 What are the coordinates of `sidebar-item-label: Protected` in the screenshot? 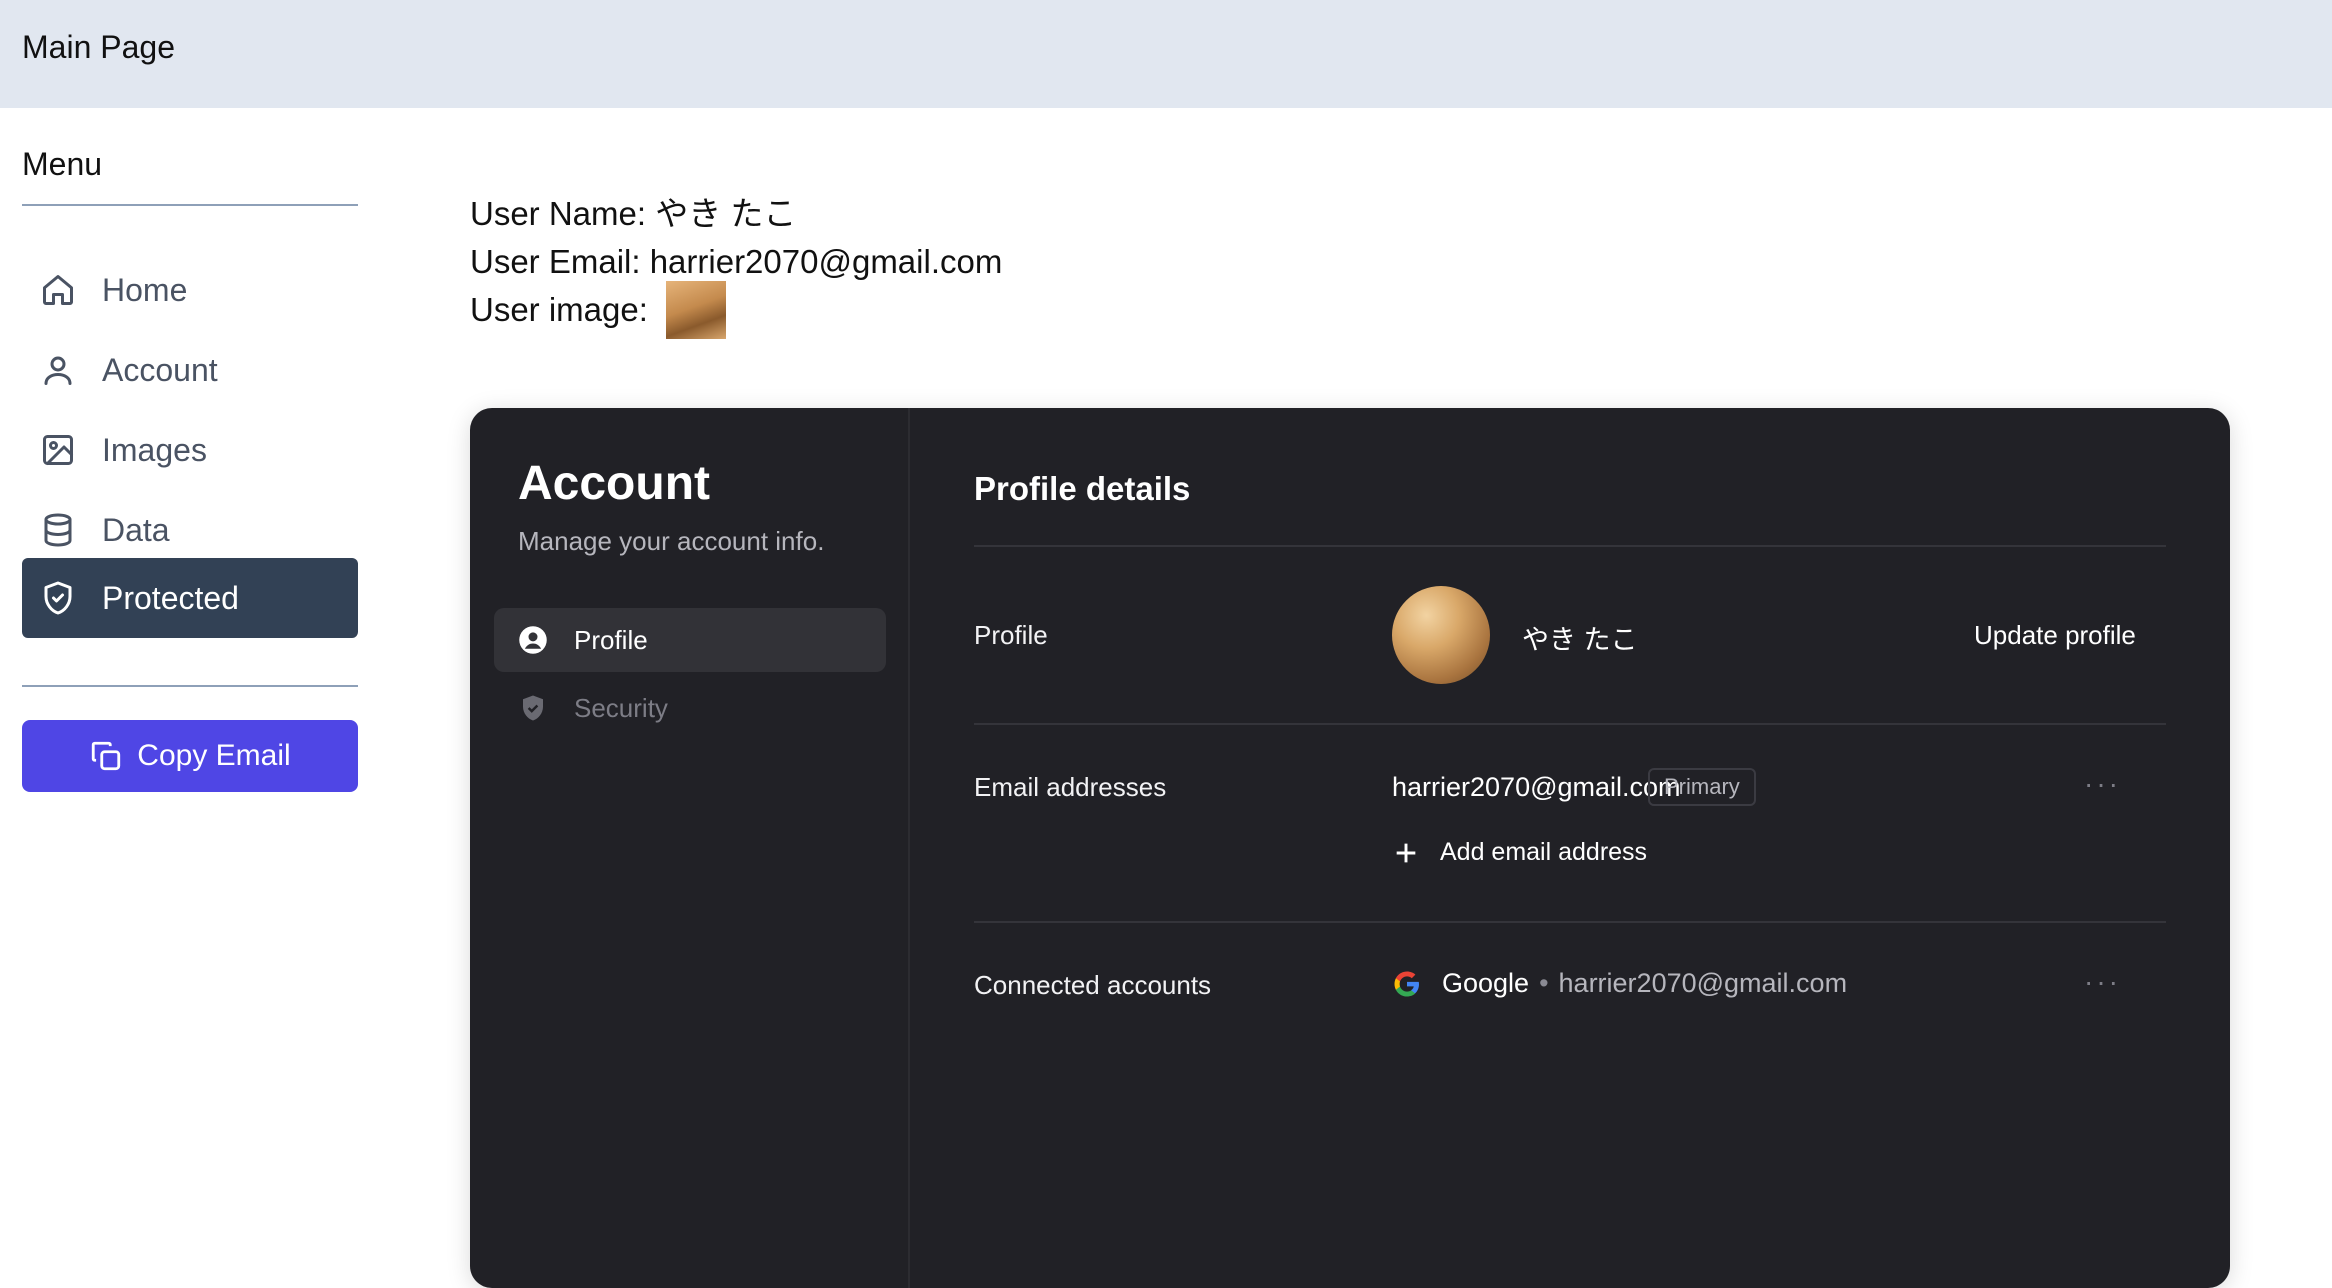 It's located at (170, 597).